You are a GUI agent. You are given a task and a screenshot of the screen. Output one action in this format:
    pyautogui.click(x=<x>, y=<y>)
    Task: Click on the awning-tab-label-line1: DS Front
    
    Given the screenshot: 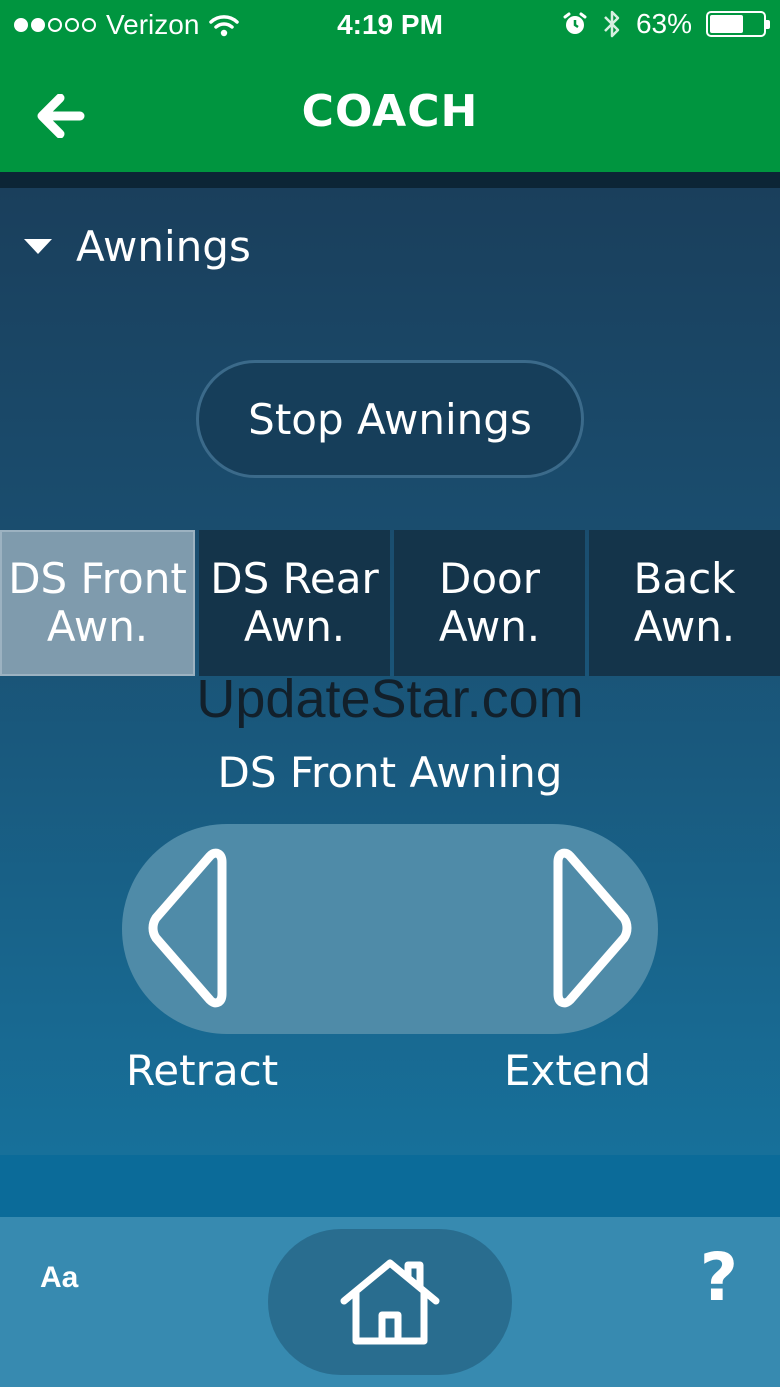 What is the action you would take?
    pyautogui.click(x=97, y=578)
    